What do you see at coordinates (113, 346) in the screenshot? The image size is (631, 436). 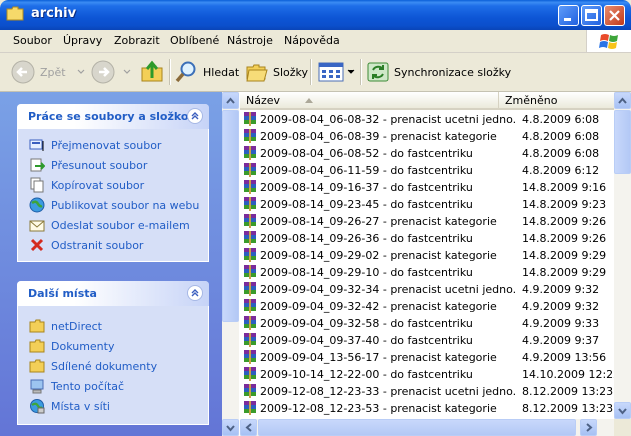 I see `place-dokumenty: Dokumenty` at bounding box center [113, 346].